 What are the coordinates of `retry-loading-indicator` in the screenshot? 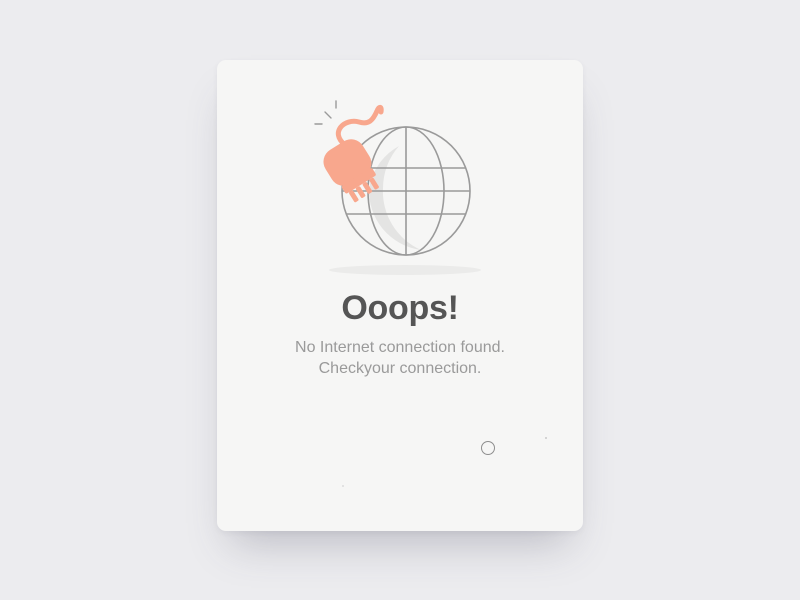 It's located at (488, 448).